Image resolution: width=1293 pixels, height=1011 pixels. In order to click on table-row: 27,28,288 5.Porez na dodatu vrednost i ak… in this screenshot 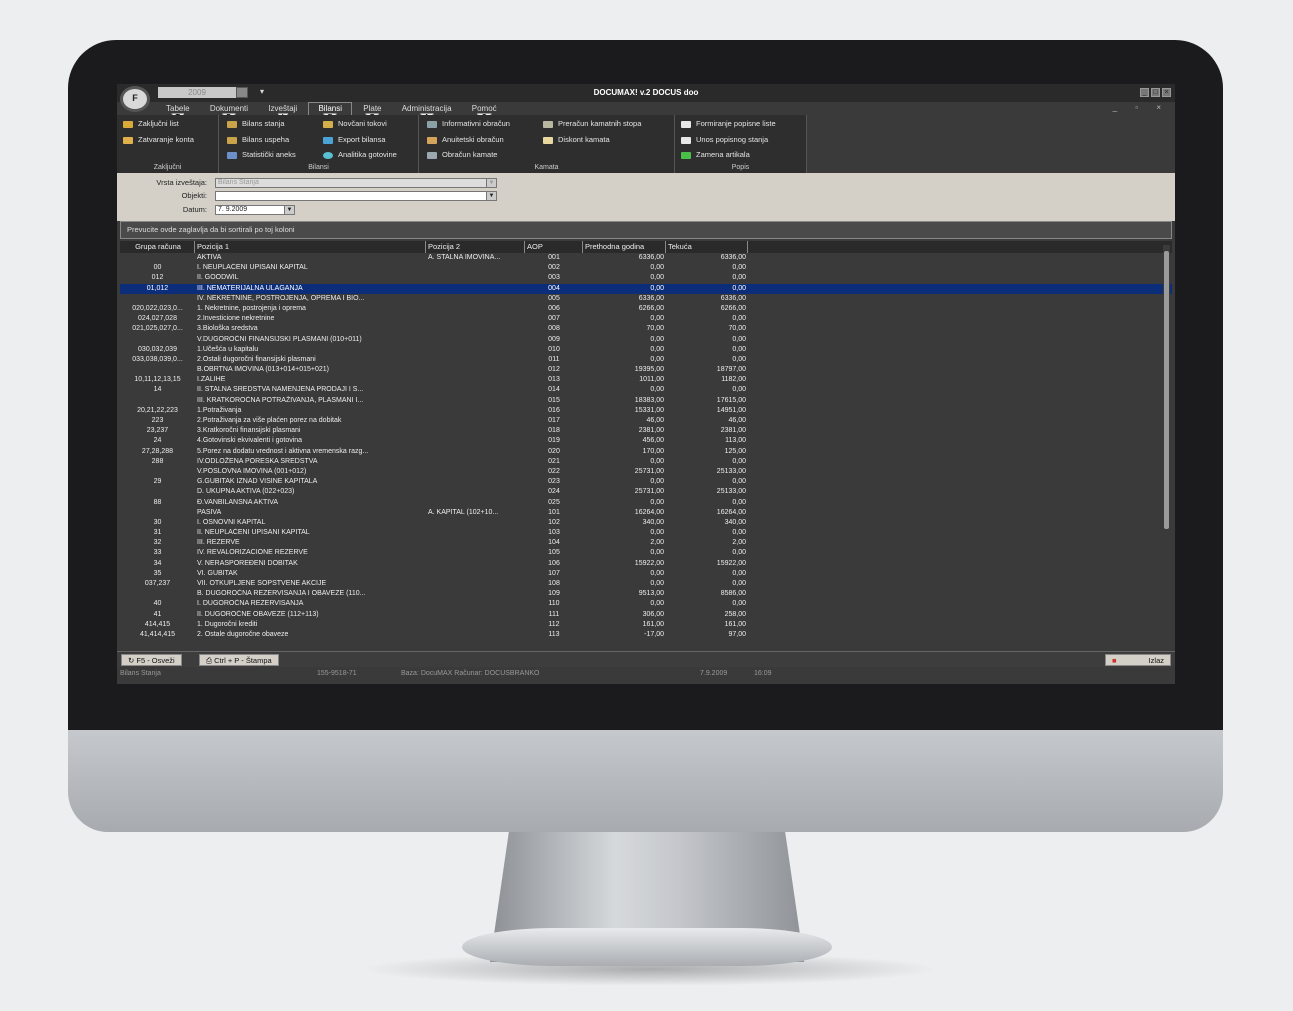, I will do `click(646, 452)`.